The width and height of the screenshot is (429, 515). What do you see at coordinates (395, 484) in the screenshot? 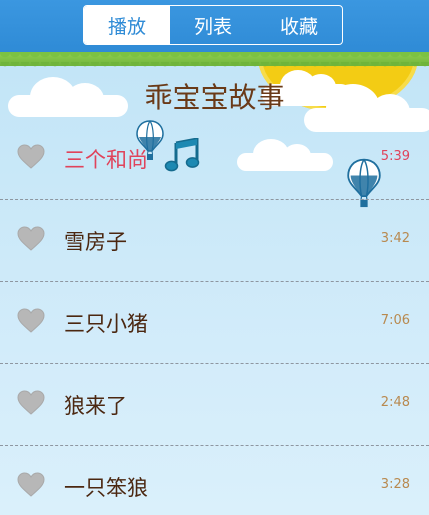
I see `story-duration: 3:28` at bounding box center [395, 484].